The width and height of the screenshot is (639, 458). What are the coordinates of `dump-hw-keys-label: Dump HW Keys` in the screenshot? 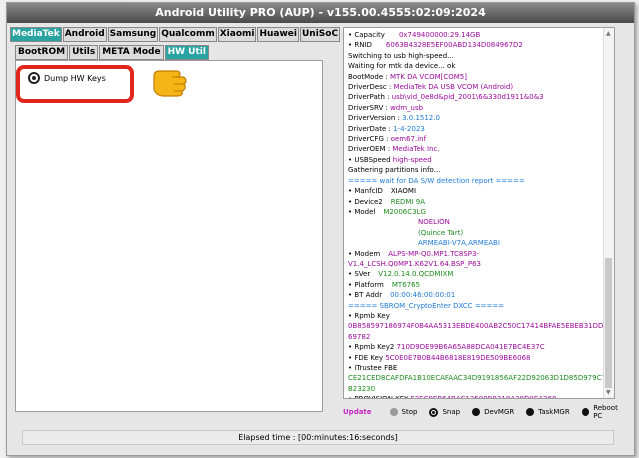 It's located at (75, 78).